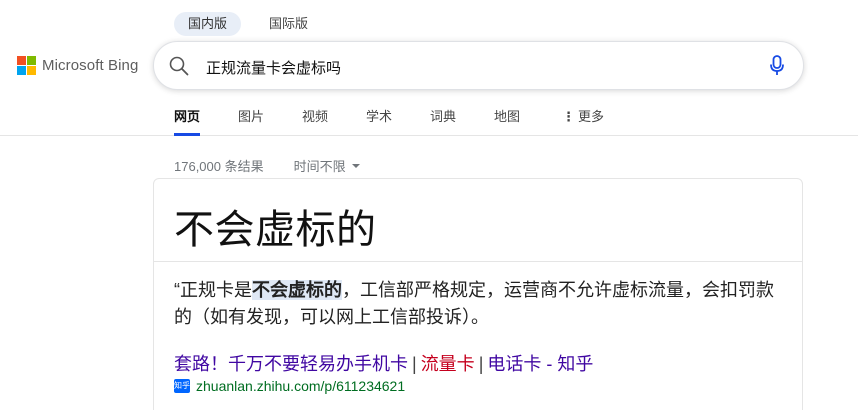 This screenshot has height=410, width=858. What do you see at coordinates (478, 261) in the screenshot?
I see `card-divider` at bounding box center [478, 261].